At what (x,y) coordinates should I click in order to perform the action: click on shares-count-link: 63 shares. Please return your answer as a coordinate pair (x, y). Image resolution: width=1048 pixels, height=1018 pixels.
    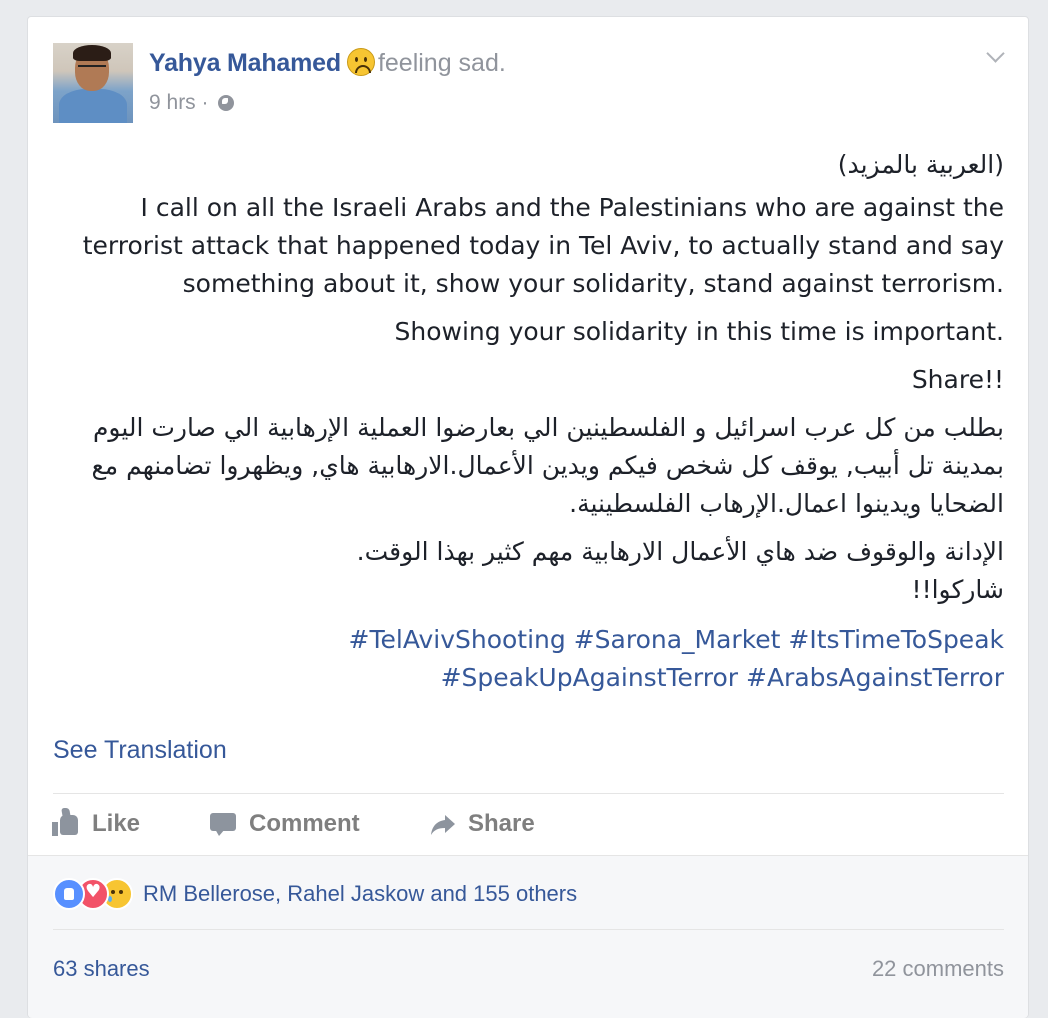
    Looking at the image, I should click on (101, 969).